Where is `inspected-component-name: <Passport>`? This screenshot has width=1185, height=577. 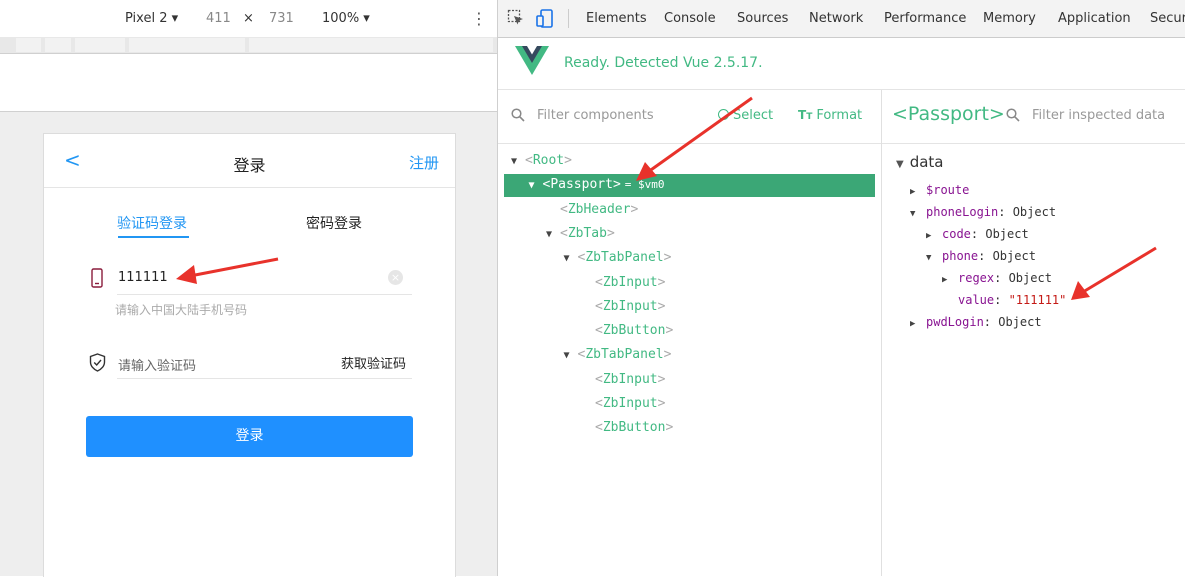 inspected-component-name: <Passport> is located at coordinates (948, 114).